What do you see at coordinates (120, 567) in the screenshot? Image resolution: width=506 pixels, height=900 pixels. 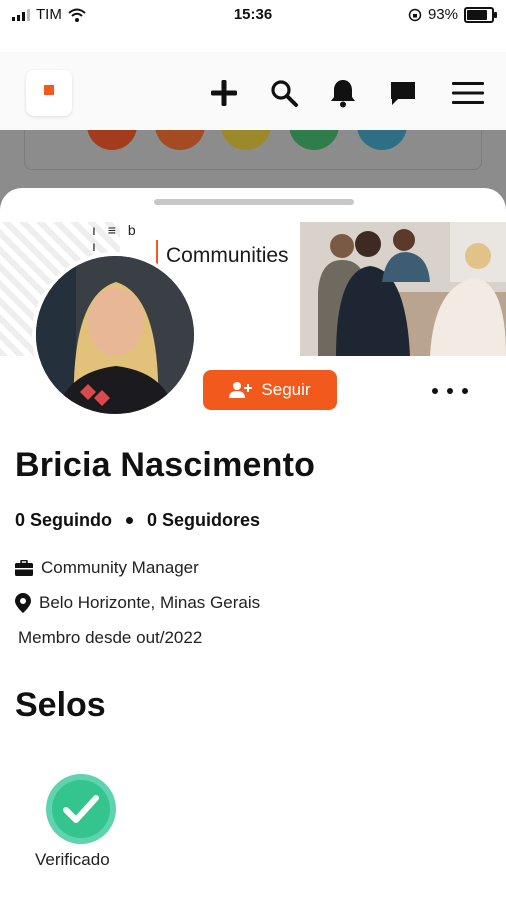 I see `role-text: Community Manager` at bounding box center [120, 567].